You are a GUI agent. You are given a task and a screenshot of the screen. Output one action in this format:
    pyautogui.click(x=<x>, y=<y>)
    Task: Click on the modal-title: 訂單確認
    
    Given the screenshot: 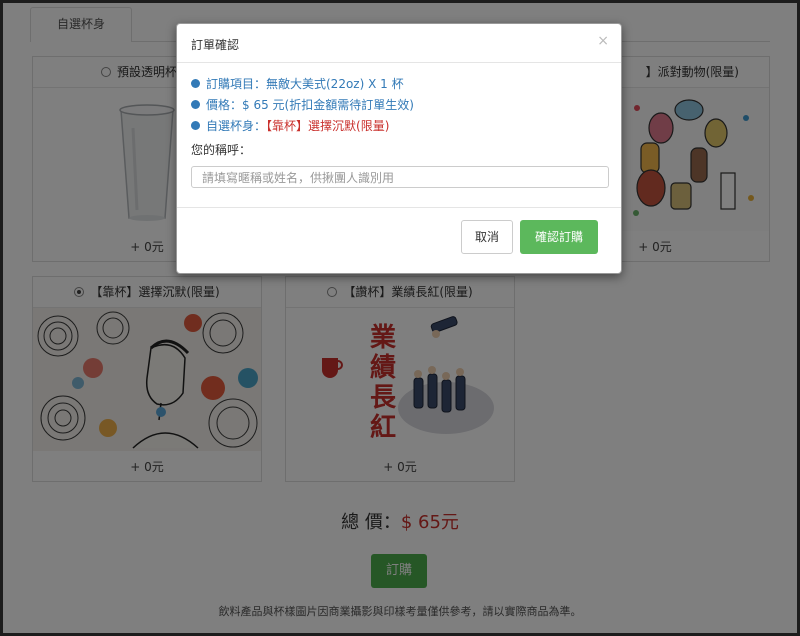 What is the action you would take?
    pyautogui.click(x=215, y=45)
    